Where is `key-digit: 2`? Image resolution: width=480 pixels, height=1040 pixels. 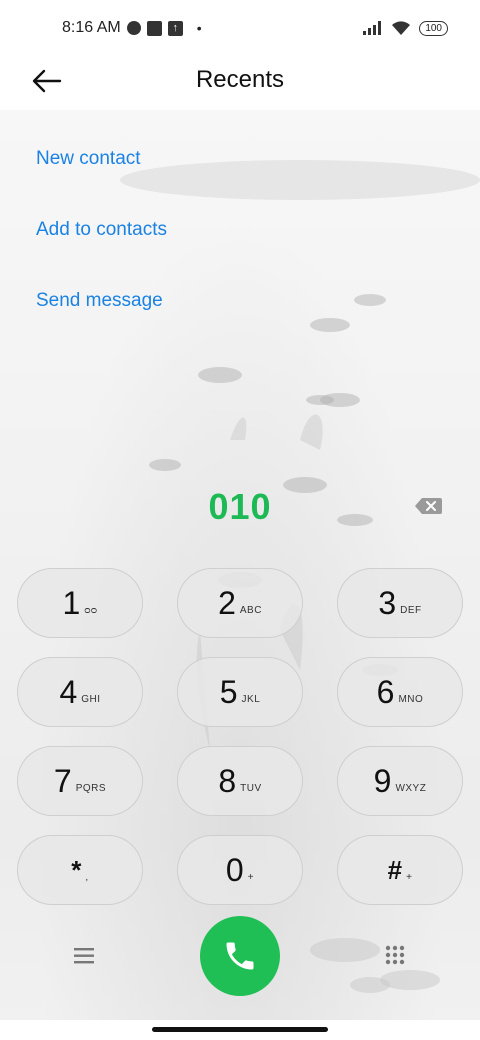 key-digit: 2 is located at coordinates (227, 602).